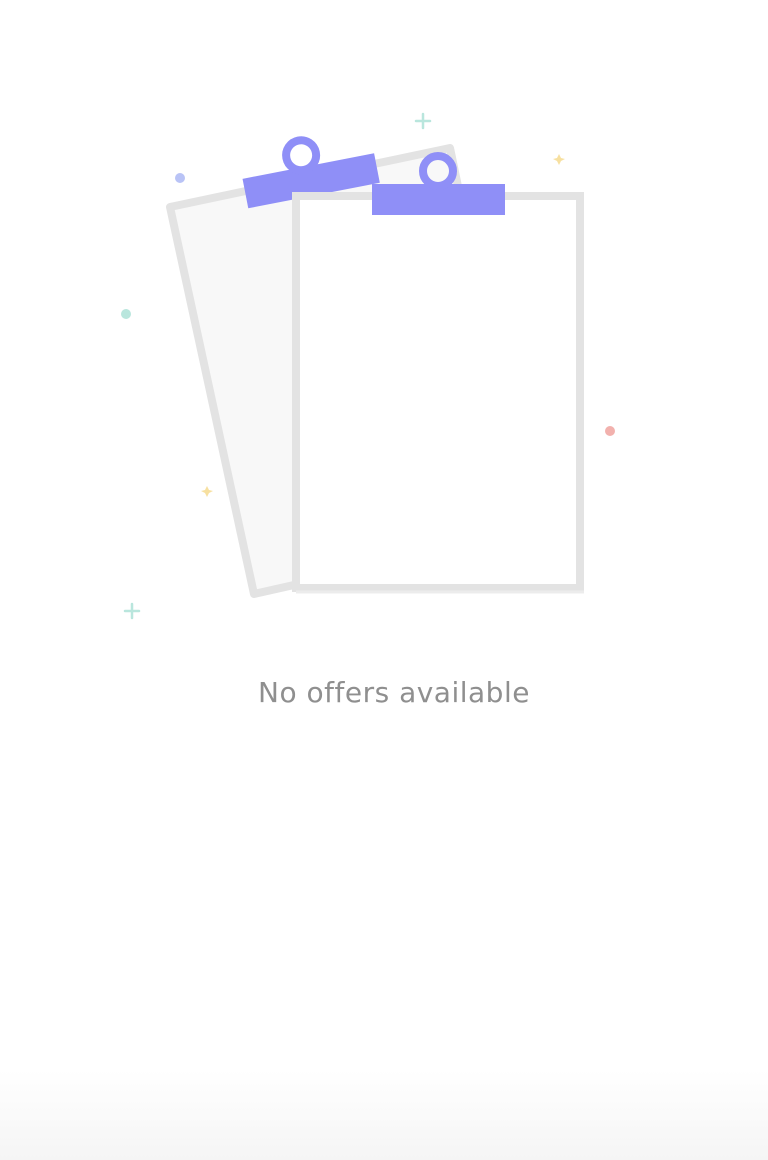  What do you see at coordinates (384, 1115) in the screenshot?
I see `bottom-fade` at bounding box center [384, 1115].